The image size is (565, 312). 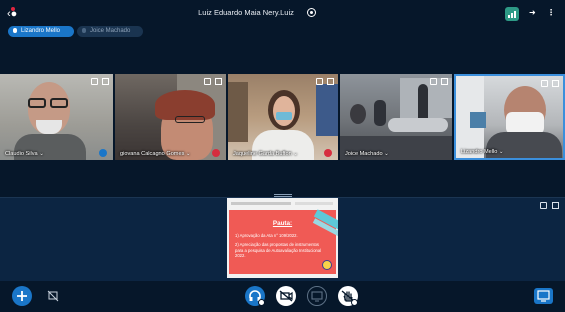 I want to click on video-tile-speaking: Lizandro Mello ⌄, so click(x=509, y=117).